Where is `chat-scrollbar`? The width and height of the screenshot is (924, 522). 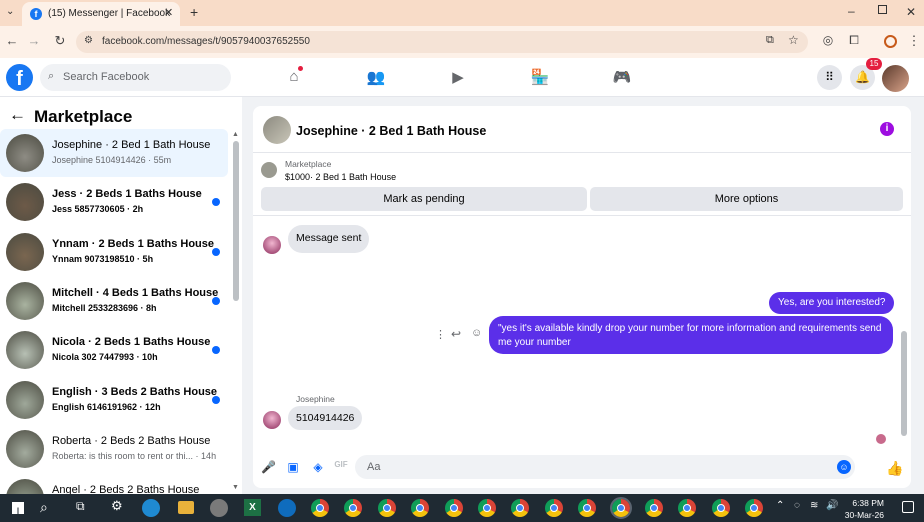
chat-scrollbar is located at coordinates (904, 383).